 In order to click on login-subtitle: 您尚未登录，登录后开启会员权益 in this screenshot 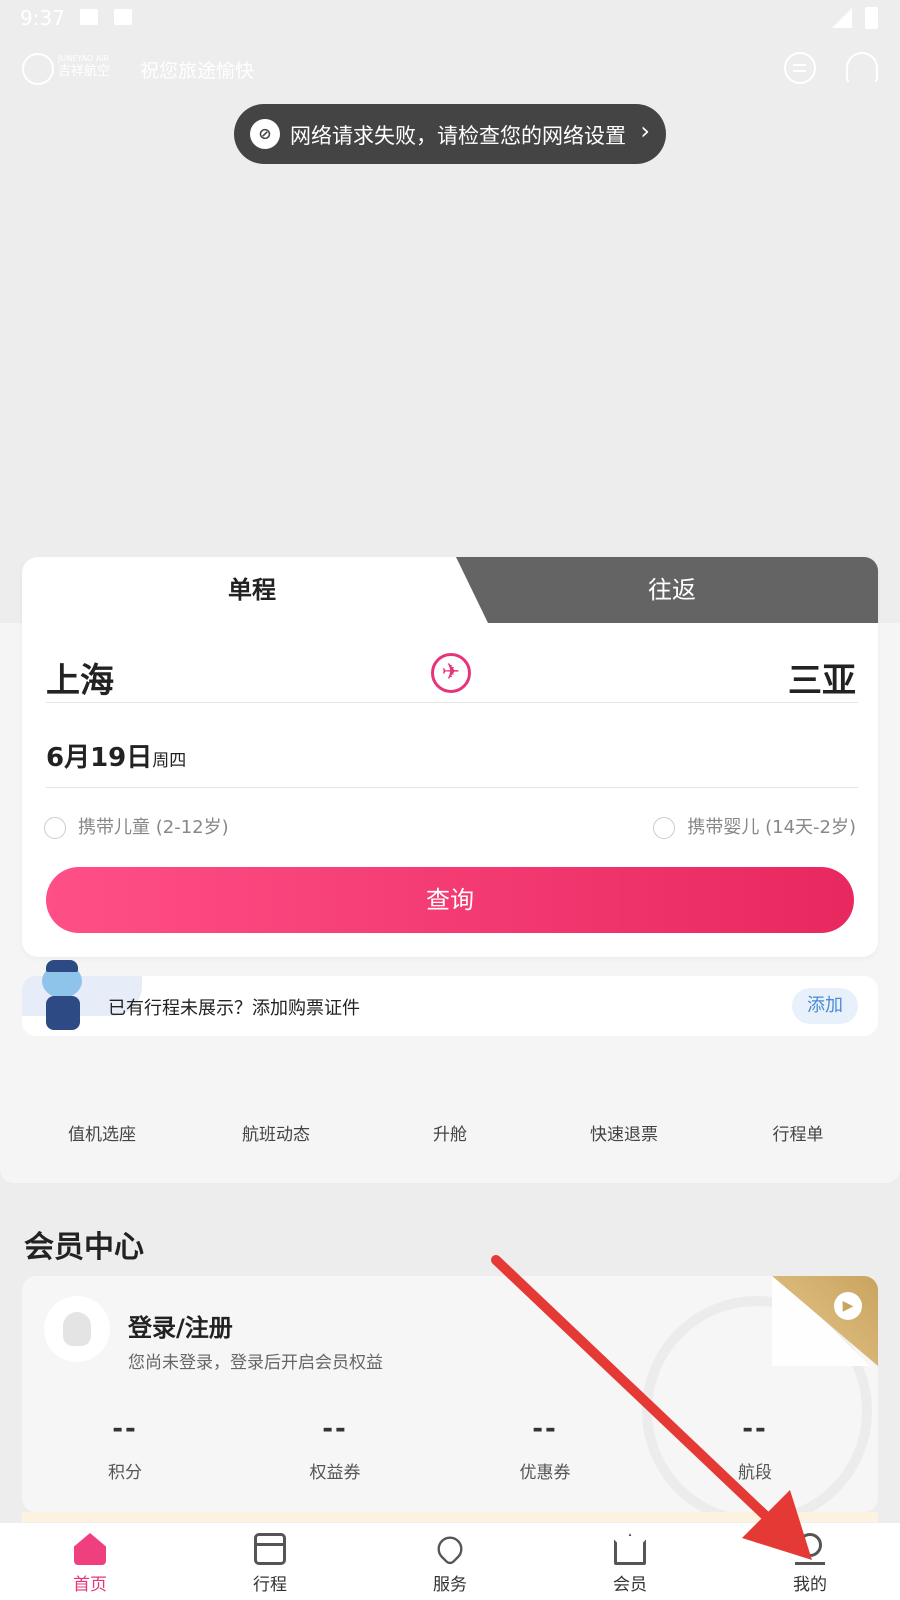, I will do `click(255, 1363)`.